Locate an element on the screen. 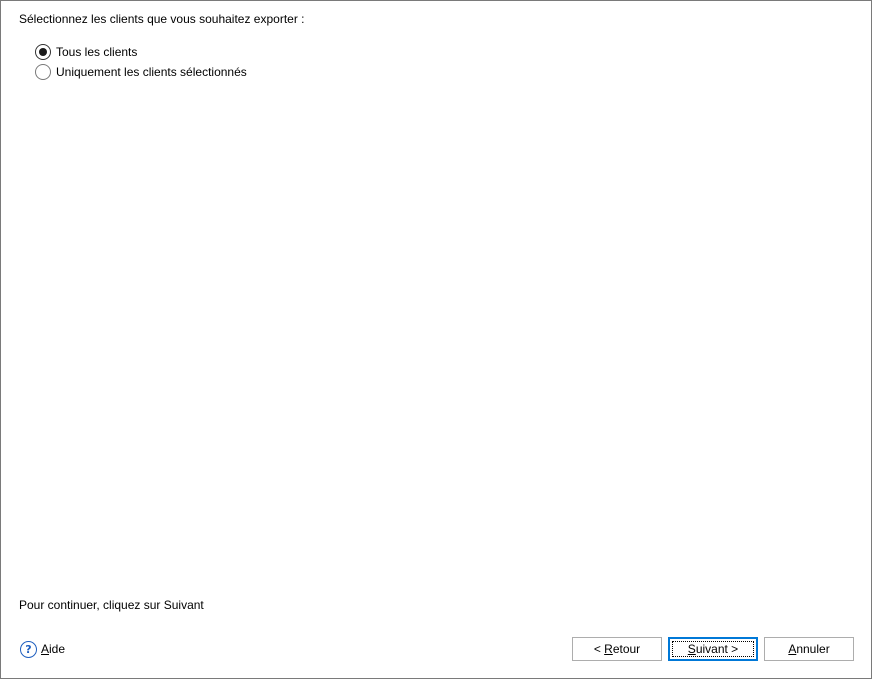  cancel-button: Annuler is located at coordinates (809, 649).